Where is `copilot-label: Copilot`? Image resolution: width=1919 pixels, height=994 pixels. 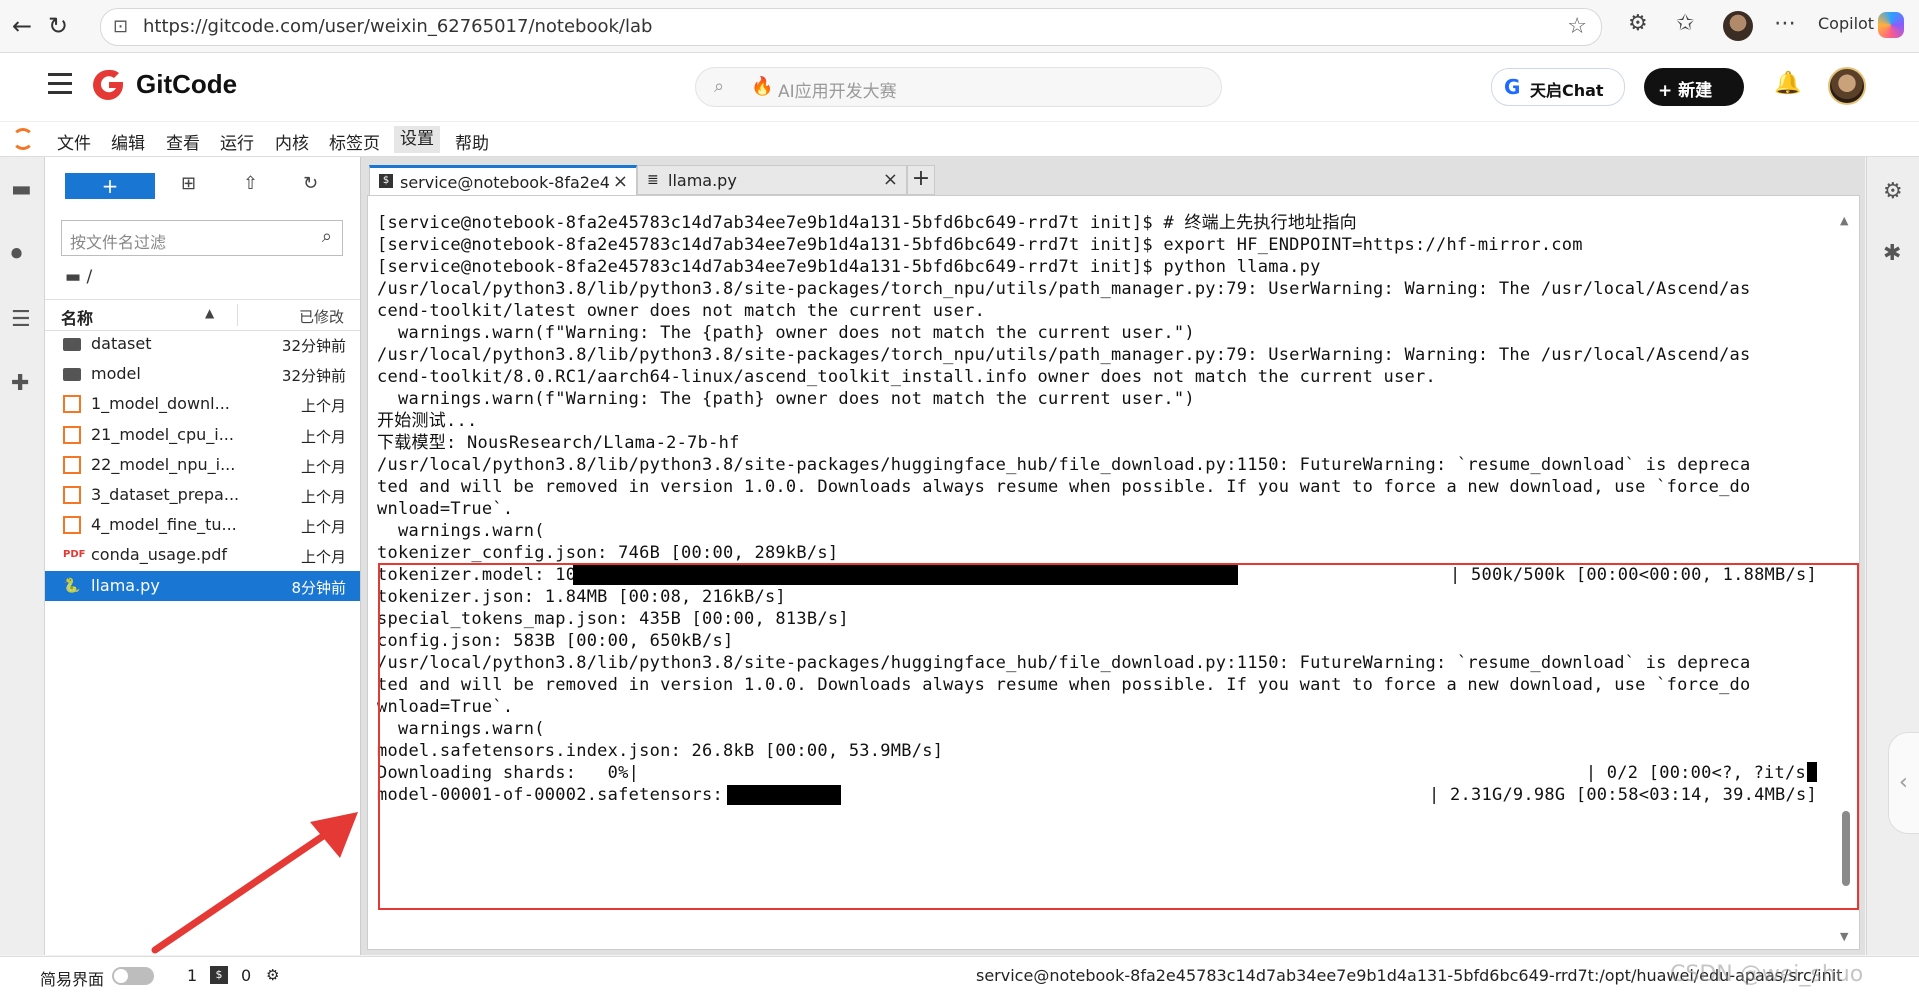 copilot-label: Copilot is located at coordinates (1846, 23).